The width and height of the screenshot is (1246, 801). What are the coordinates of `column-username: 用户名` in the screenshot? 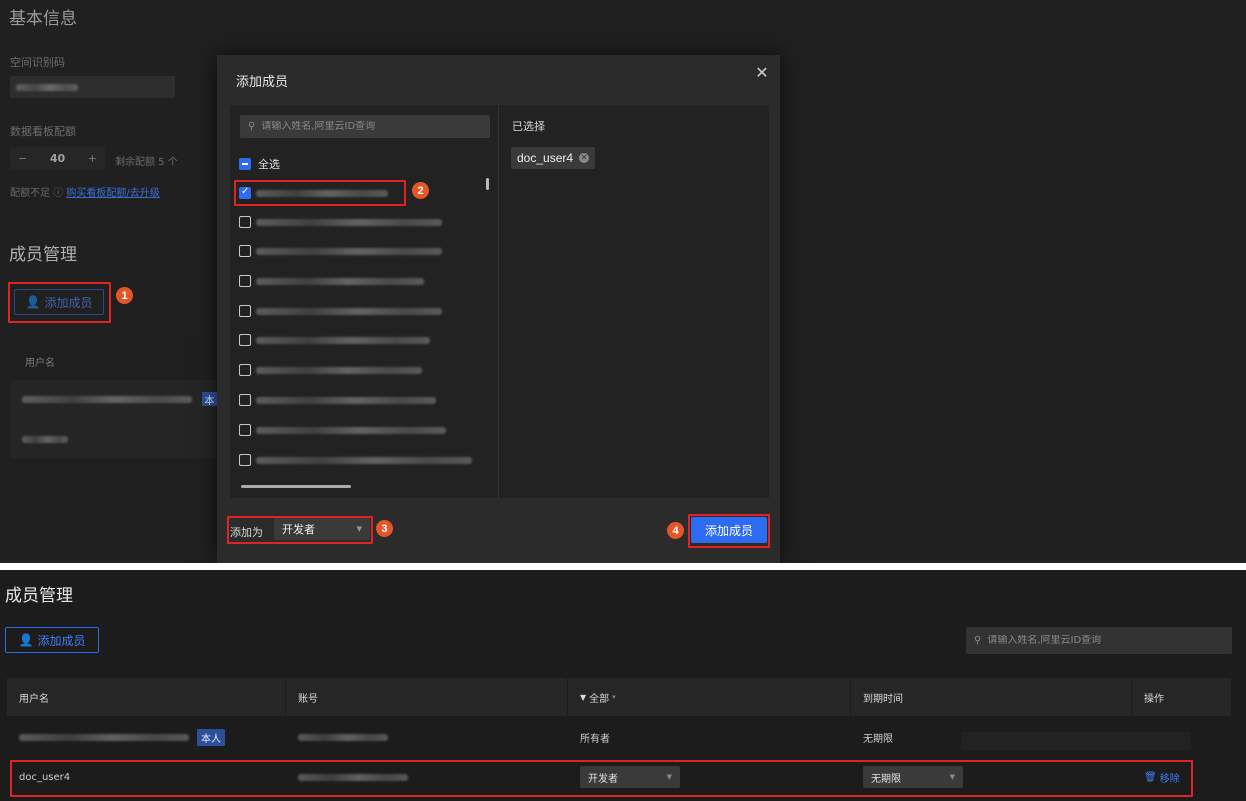 It's located at (146, 697).